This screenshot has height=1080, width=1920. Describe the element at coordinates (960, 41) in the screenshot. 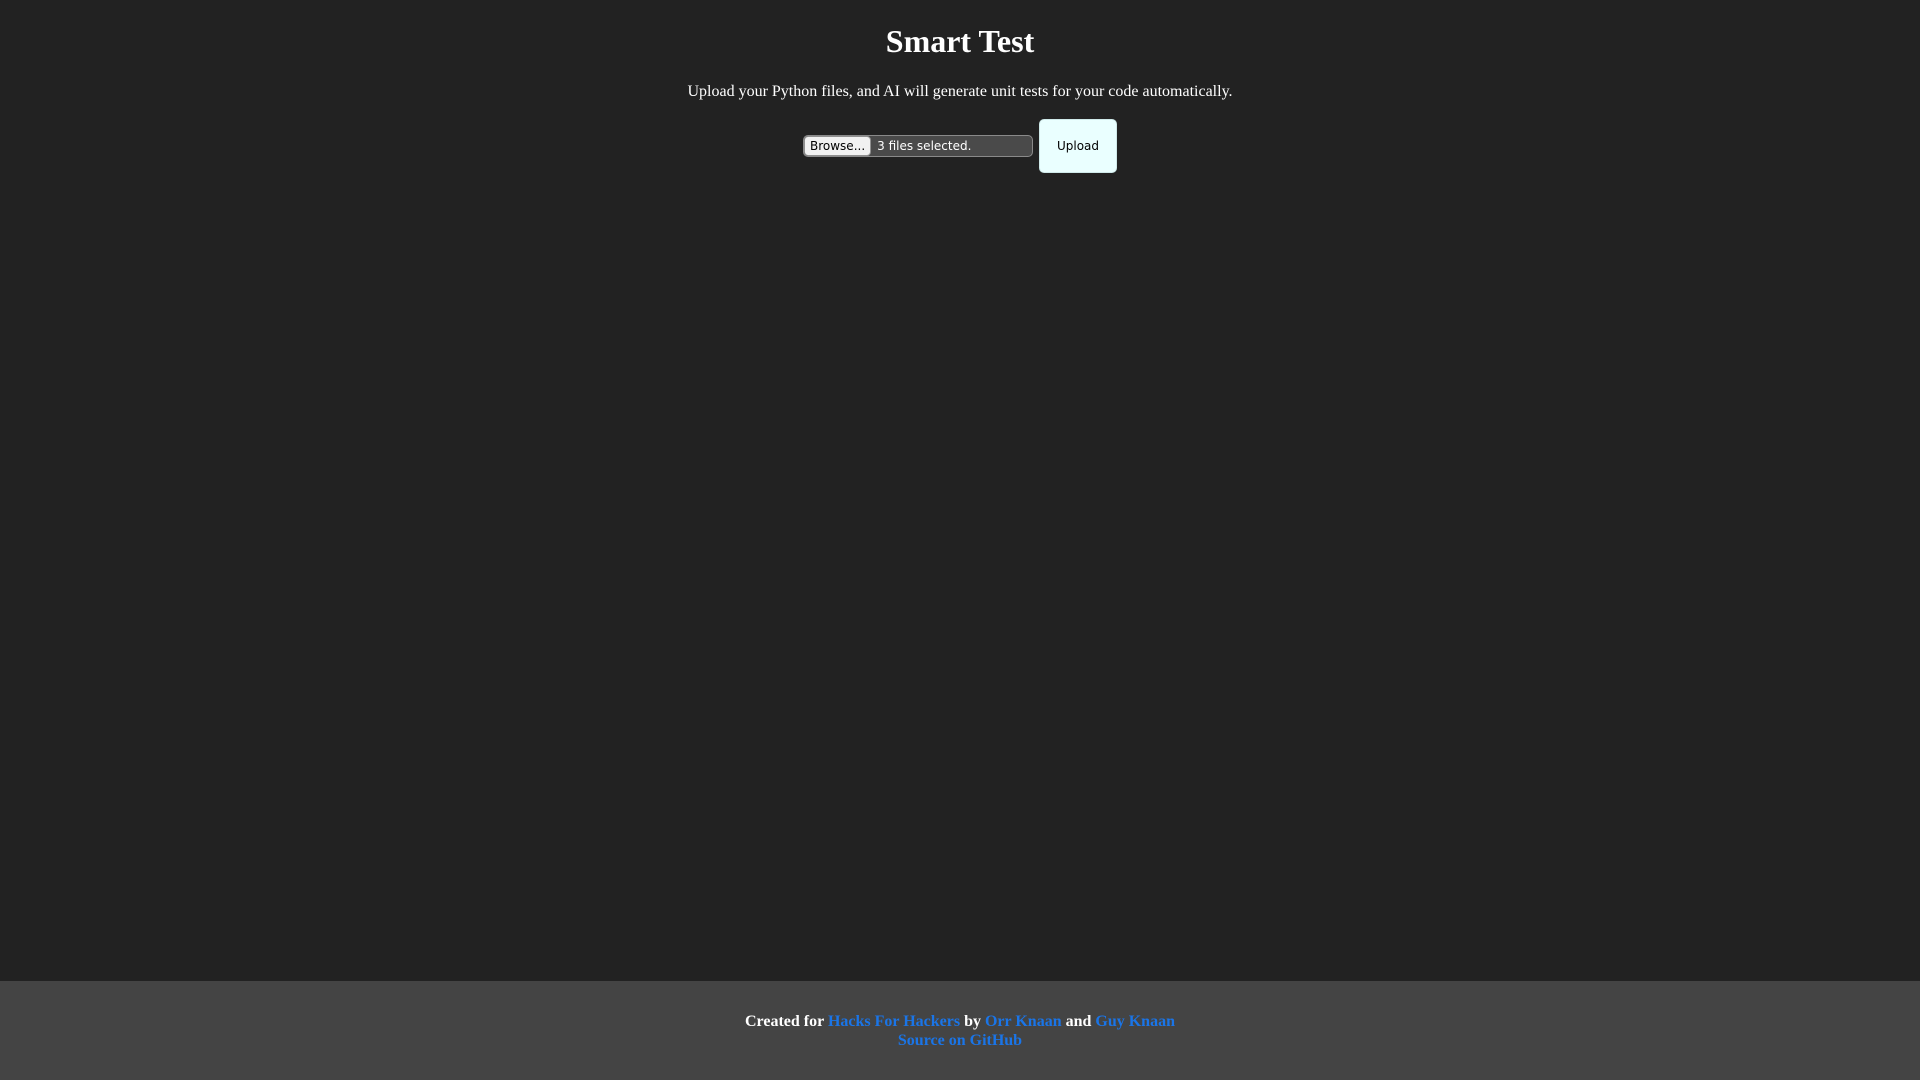

I see `page-title: Smart Test` at that location.